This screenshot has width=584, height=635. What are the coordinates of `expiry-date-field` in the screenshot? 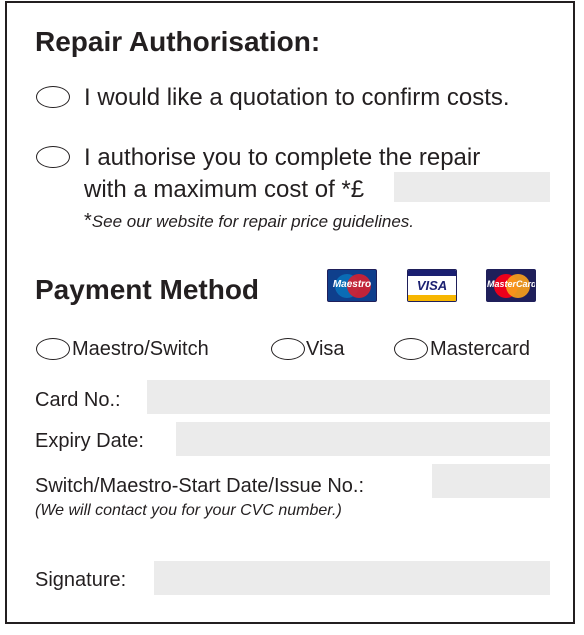 It's located at (363, 439).